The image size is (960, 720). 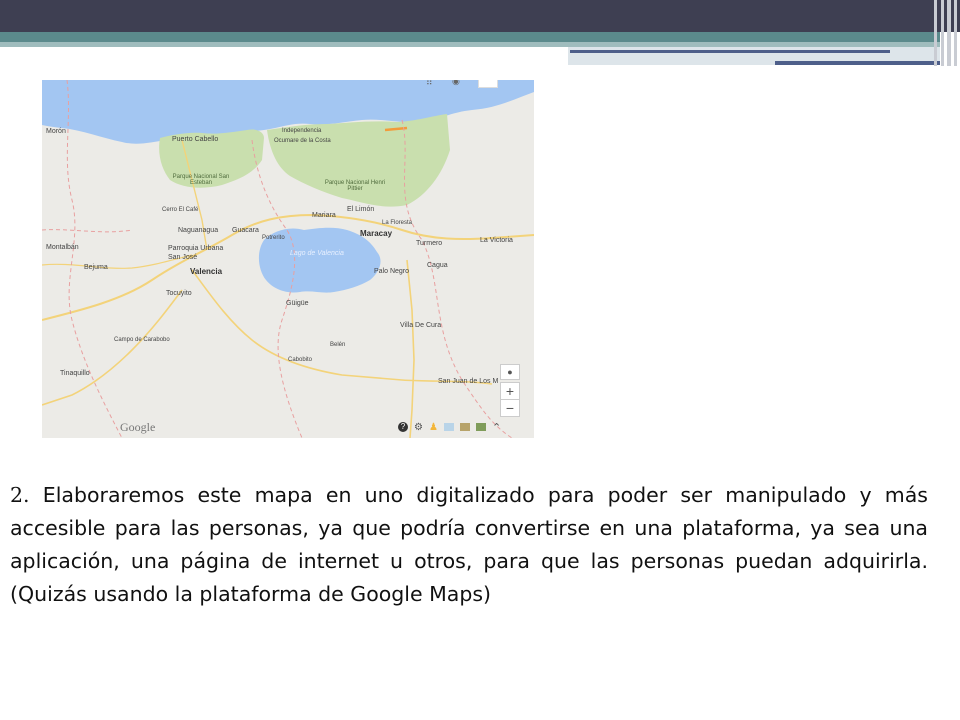 What do you see at coordinates (195, 139) in the screenshot?
I see `place-label: Puerto Cabello` at bounding box center [195, 139].